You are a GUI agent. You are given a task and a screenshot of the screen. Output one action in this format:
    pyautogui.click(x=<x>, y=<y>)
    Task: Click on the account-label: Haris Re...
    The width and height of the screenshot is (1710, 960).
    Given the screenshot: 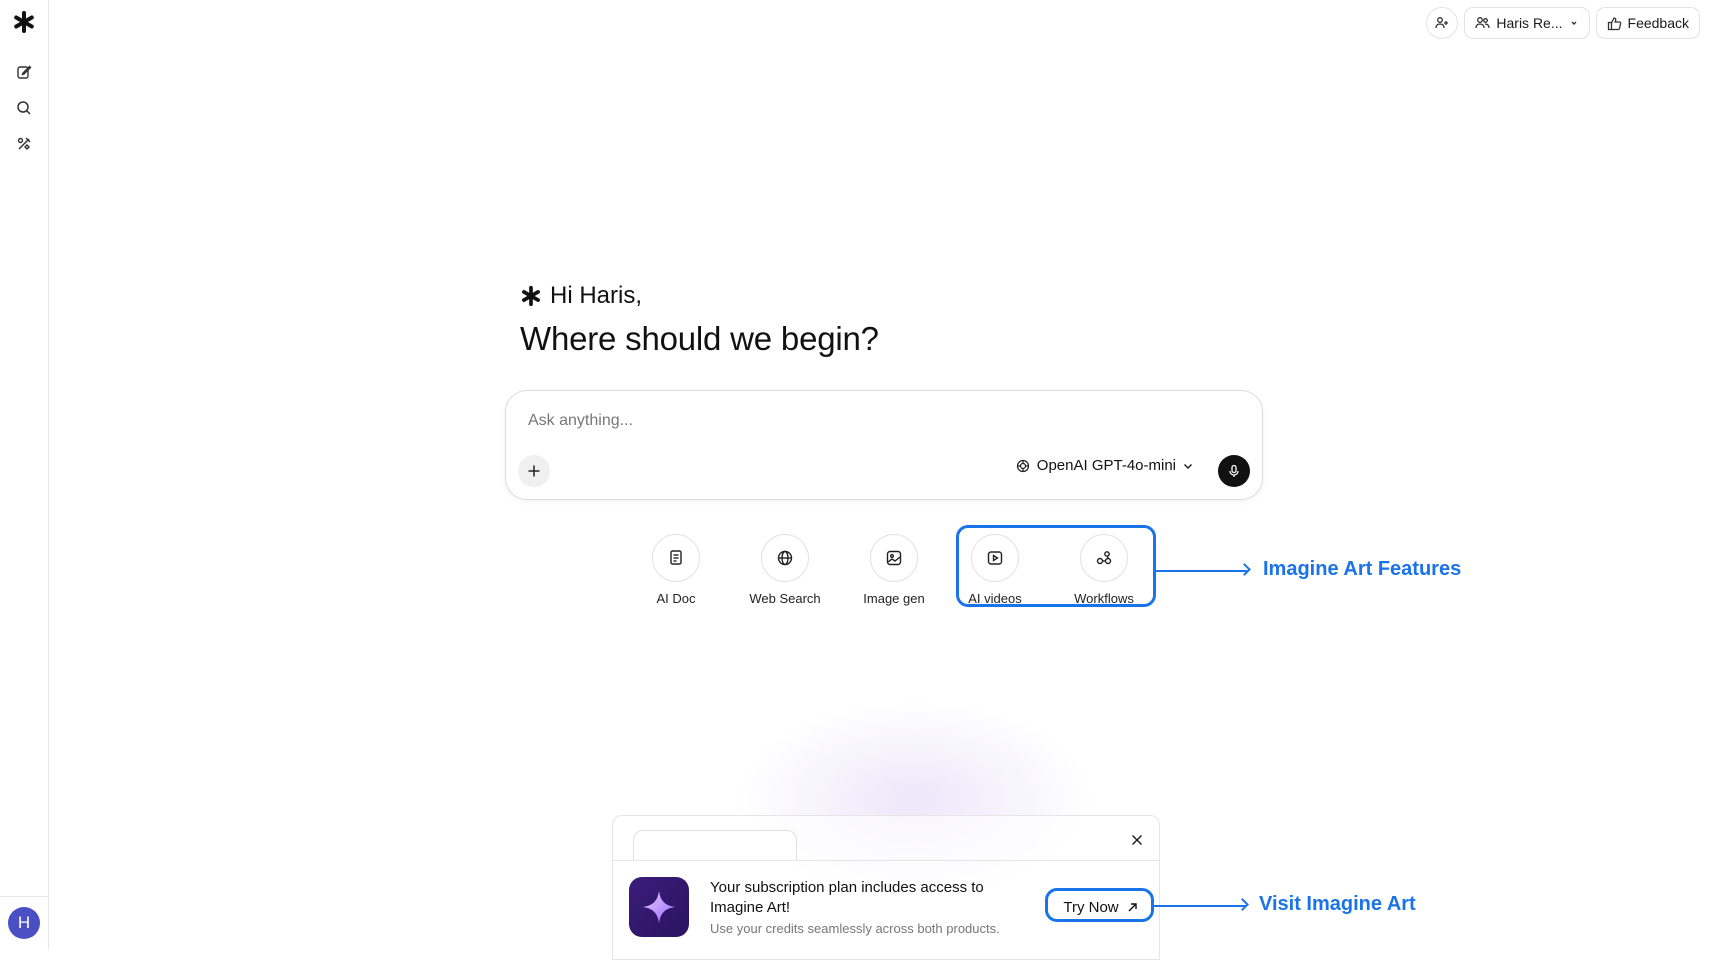 What is the action you would take?
    pyautogui.click(x=1529, y=23)
    